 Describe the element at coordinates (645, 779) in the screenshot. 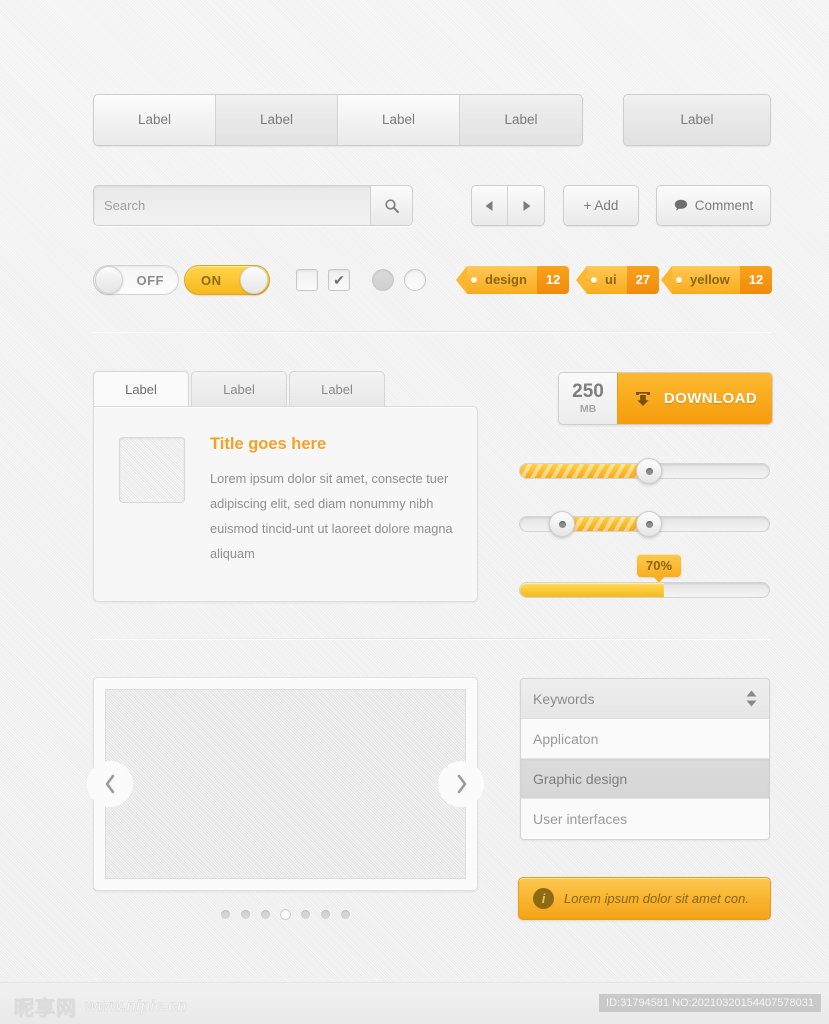

I see `list-item-selected: Graphic design` at that location.